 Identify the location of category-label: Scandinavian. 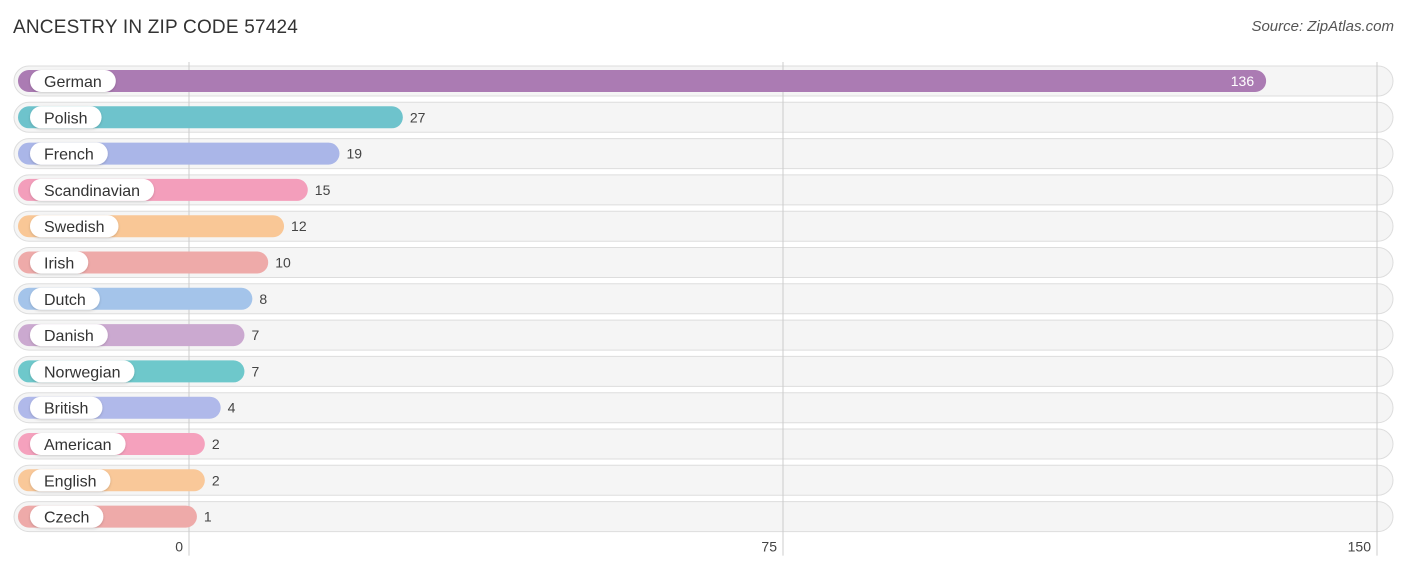
(92, 191).